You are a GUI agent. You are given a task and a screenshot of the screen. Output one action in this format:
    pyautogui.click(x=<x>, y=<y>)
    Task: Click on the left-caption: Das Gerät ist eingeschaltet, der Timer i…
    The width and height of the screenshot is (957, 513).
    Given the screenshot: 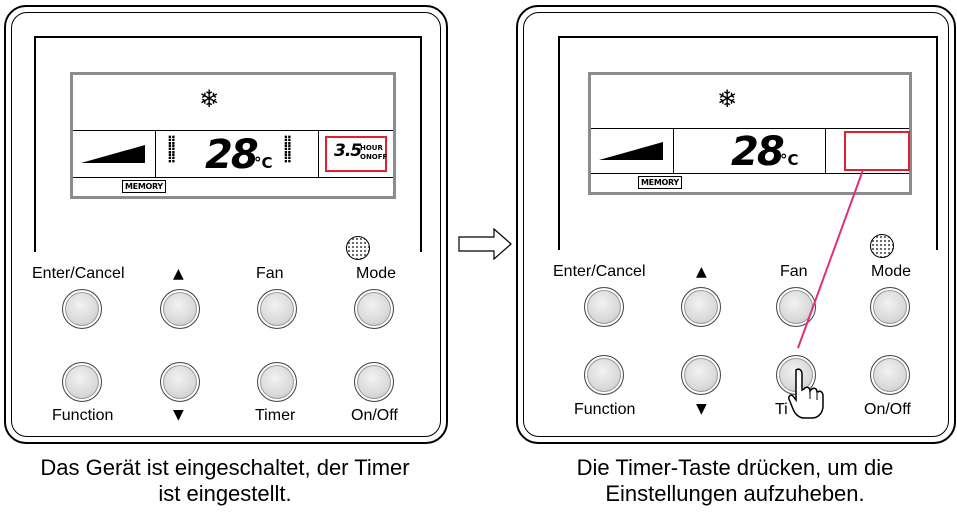 What is the action you would take?
    pyautogui.click(x=225, y=480)
    